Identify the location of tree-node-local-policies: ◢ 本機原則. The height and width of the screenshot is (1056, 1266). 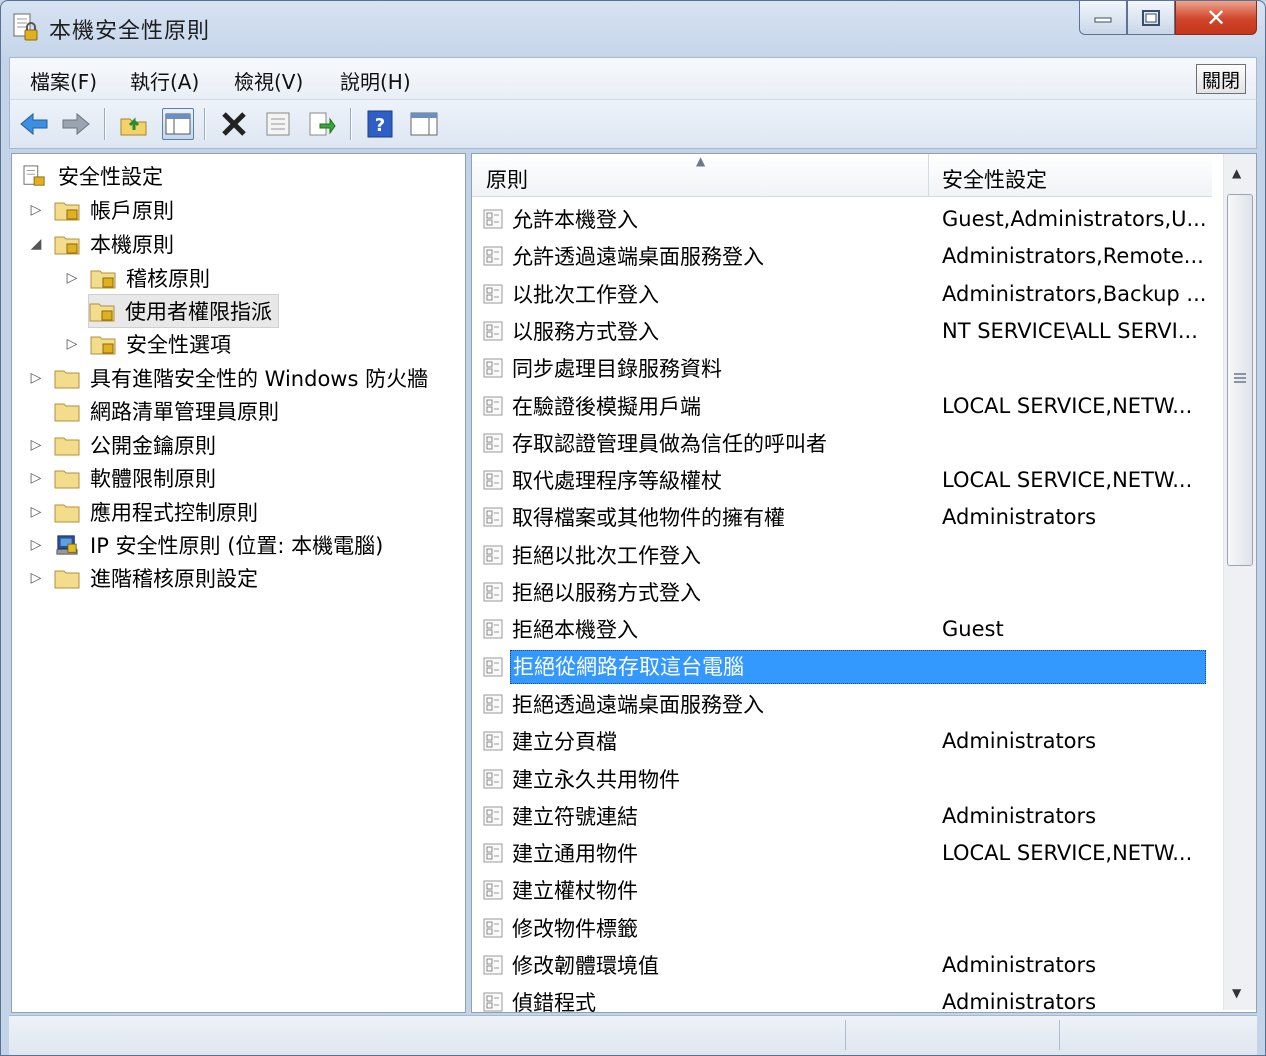
(101, 244).